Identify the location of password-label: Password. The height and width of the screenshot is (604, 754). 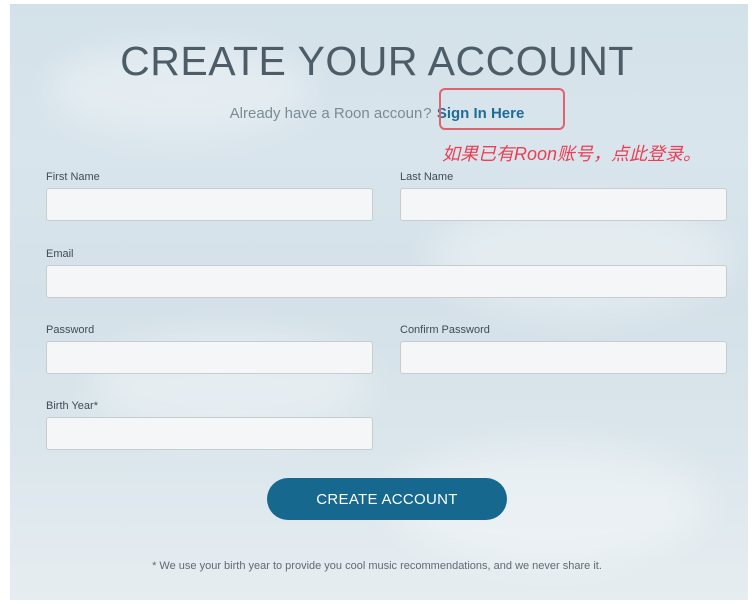
(70, 330).